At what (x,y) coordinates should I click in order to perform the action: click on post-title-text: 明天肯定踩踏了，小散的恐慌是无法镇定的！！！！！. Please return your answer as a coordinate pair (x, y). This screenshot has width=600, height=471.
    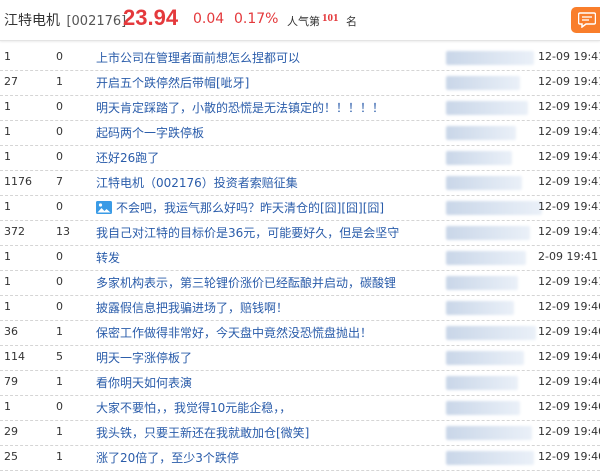
    Looking at the image, I should click on (240, 108).